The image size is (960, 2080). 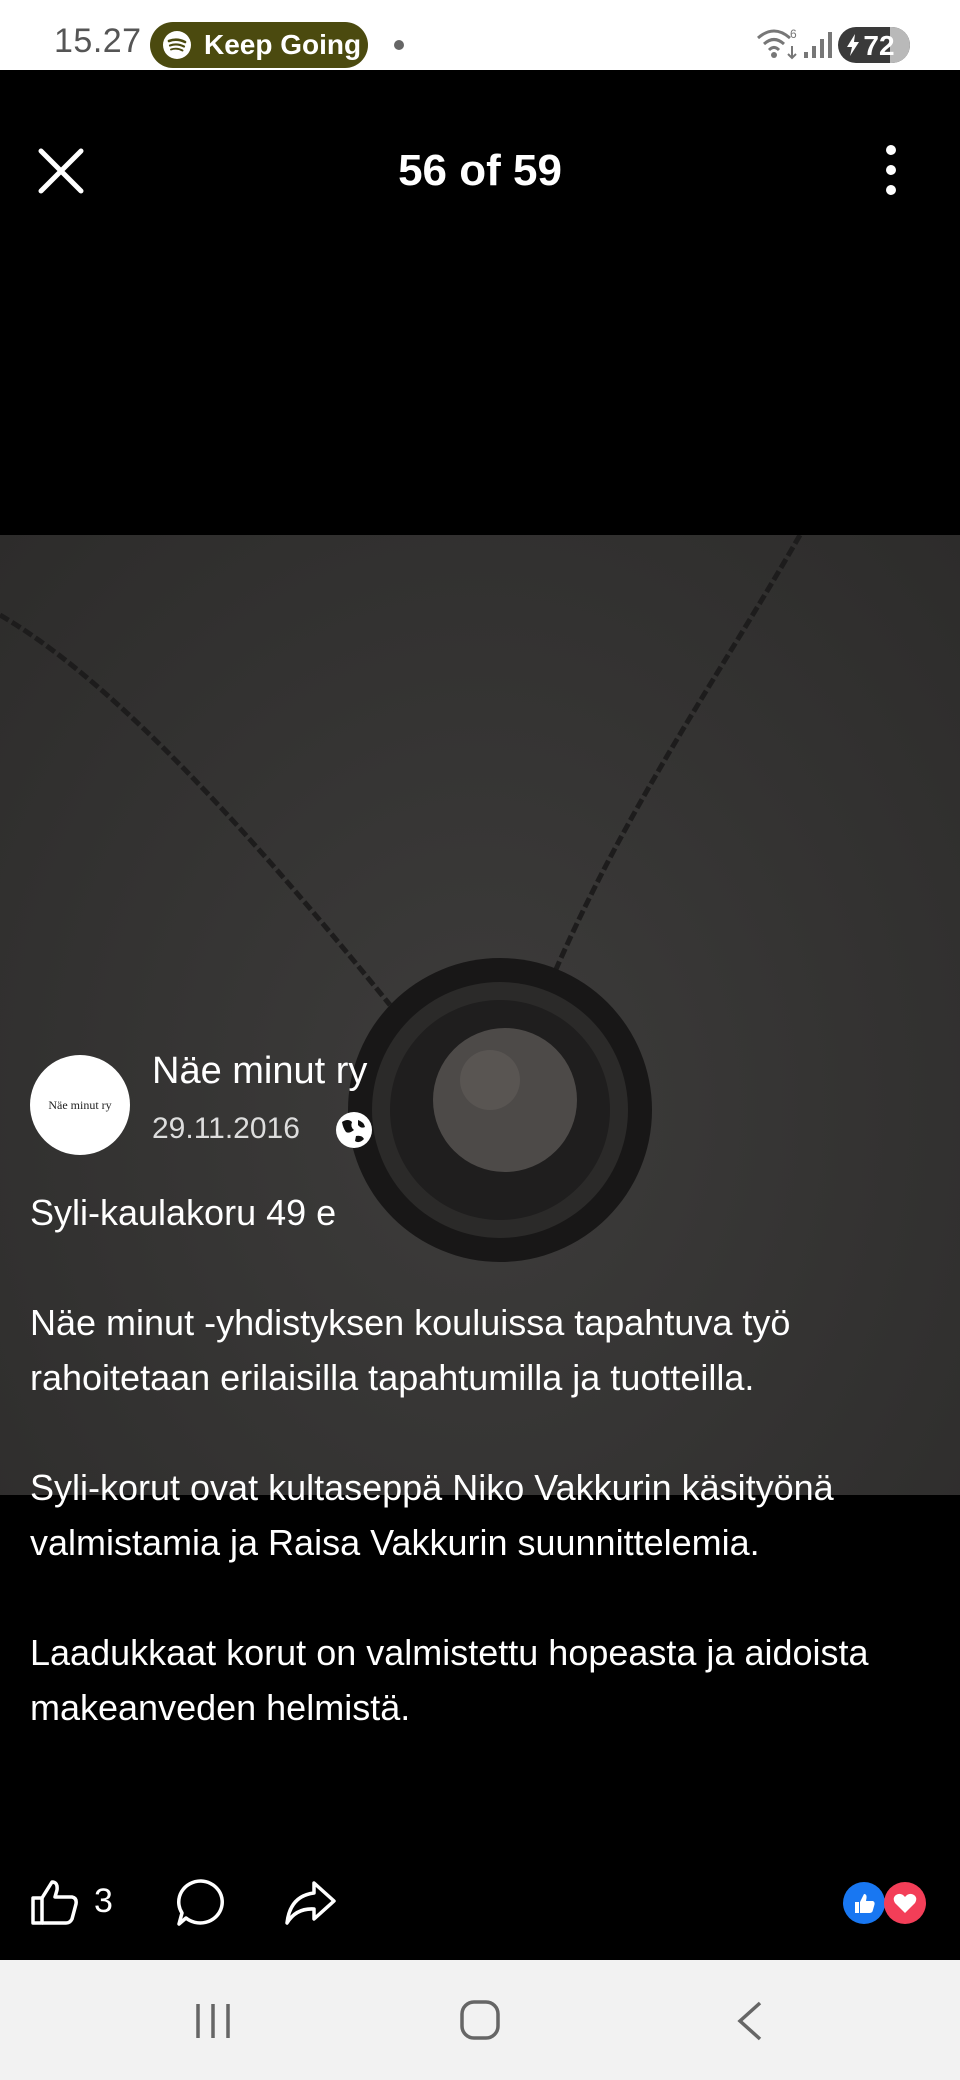 What do you see at coordinates (793, 34) in the screenshot?
I see `svg-text: 6` at bounding box center [793, 34].